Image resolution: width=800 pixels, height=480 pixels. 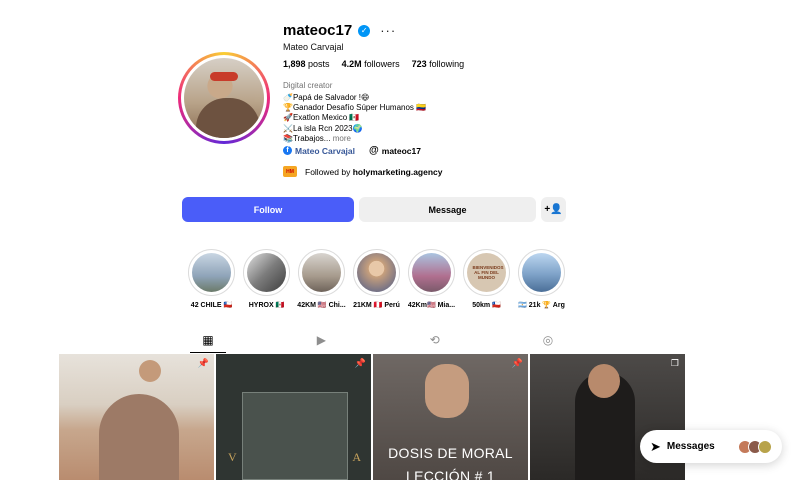 What do you see at coordinates (690, 446) in the screenshot?
I see `messages-label: Messages` at bounding box center [690, 446].